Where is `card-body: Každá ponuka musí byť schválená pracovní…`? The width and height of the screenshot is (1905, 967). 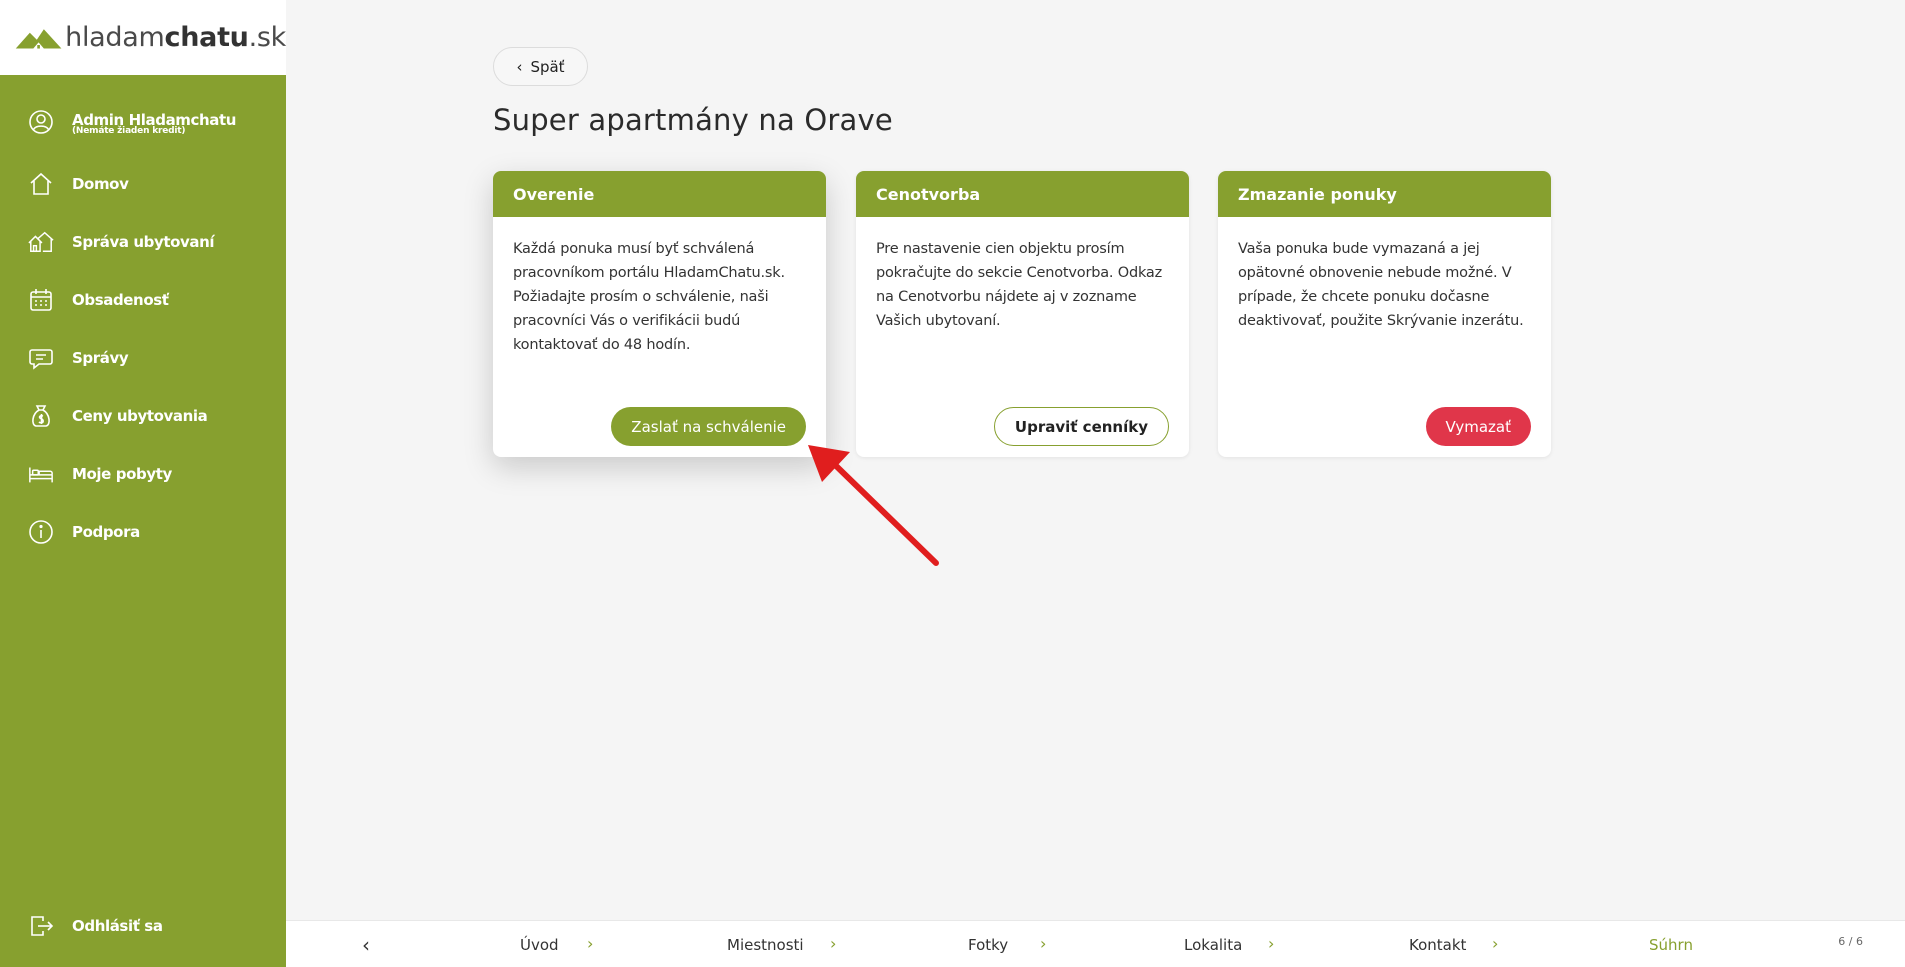
card-body: Každá ponuka musí byť schválená pracovní… is located at coordinates (649, 297).